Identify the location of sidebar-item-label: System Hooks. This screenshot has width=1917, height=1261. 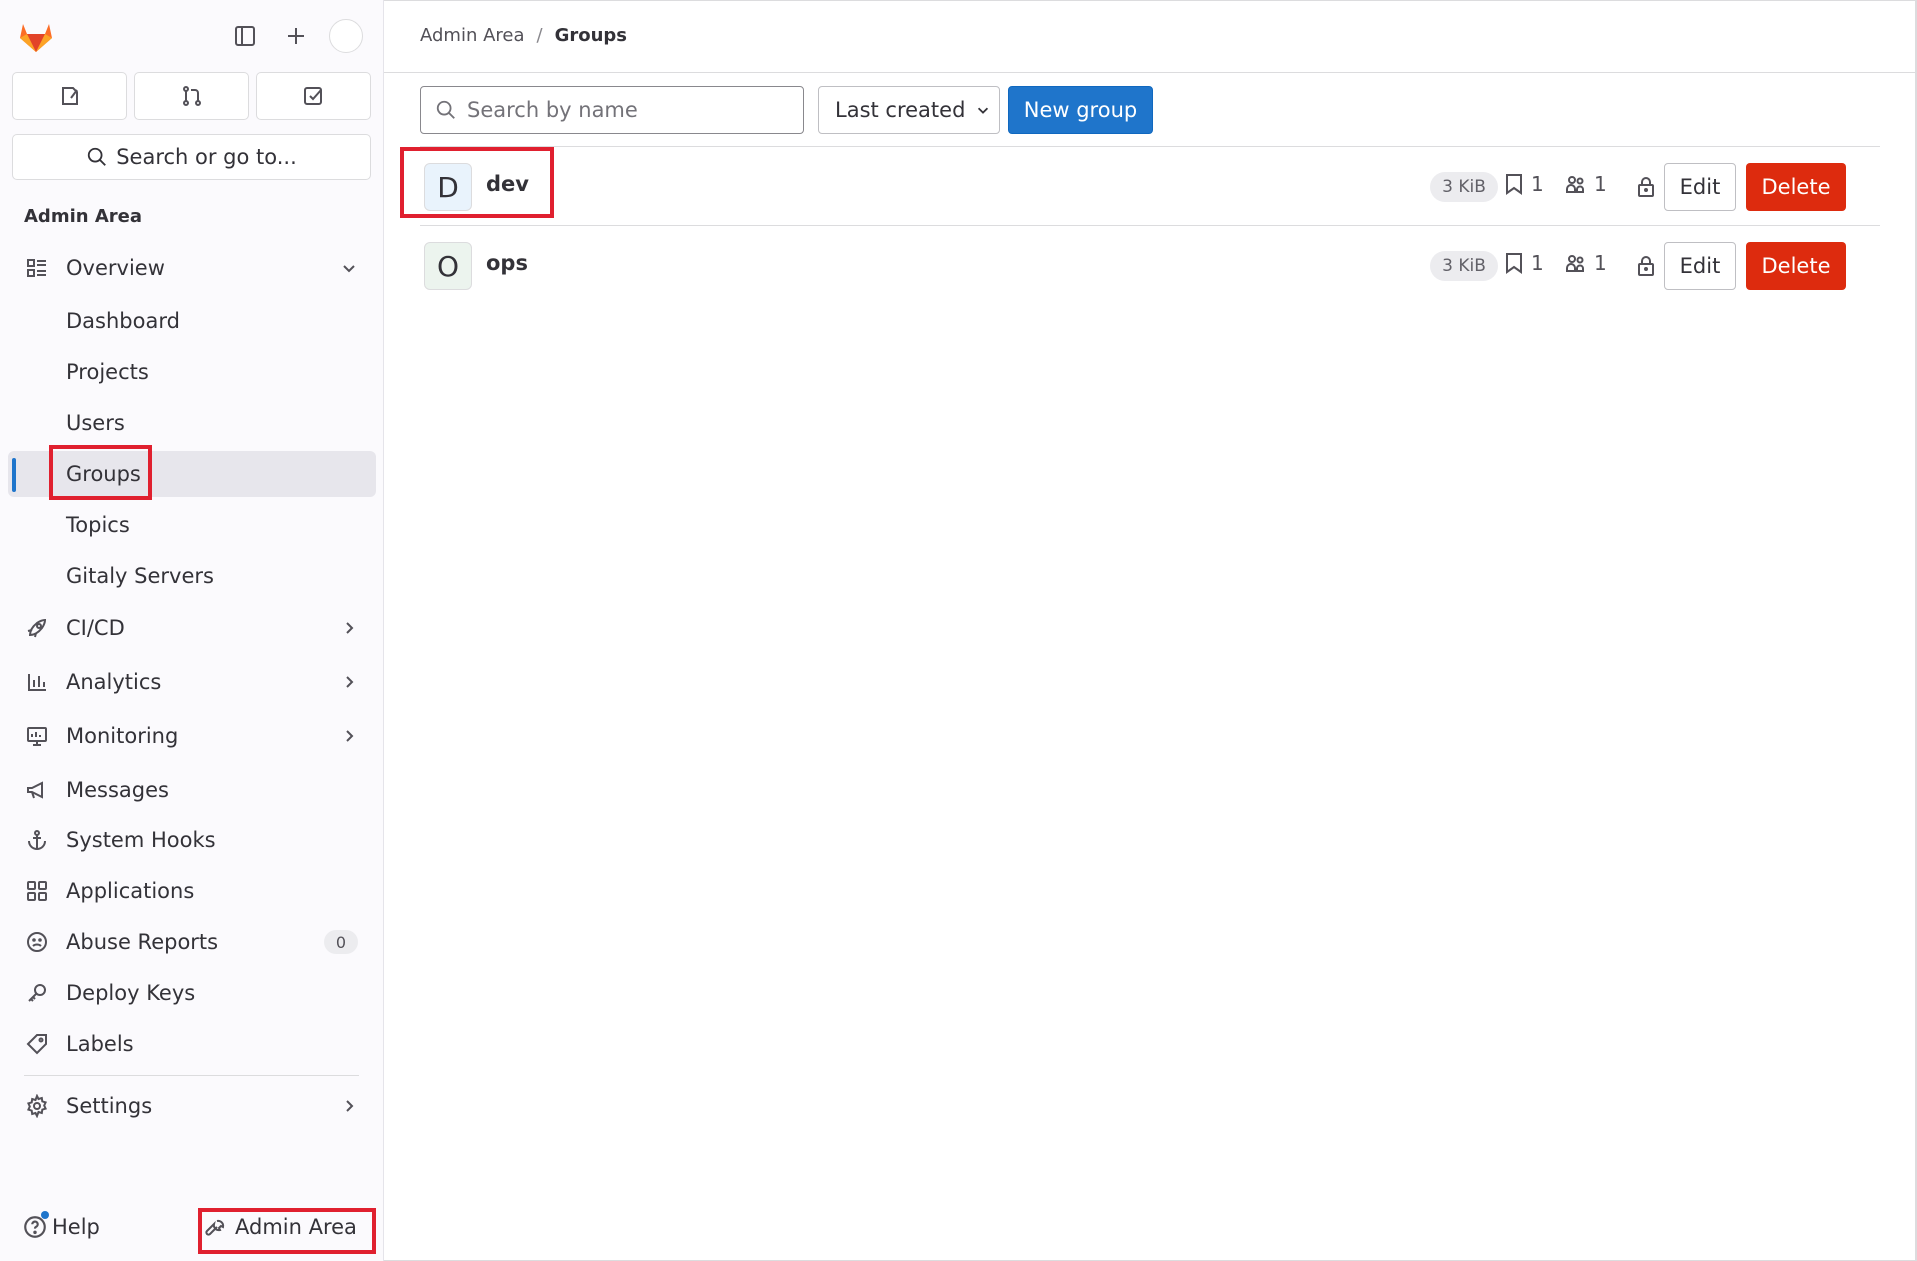
(141, 840).